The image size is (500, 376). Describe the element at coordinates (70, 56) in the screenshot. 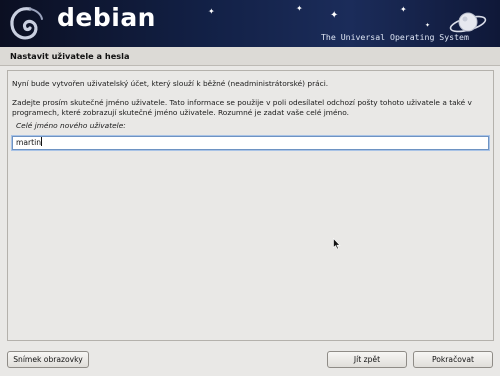

I see `page-title: Nastavit uživatele a hesla` at that location.